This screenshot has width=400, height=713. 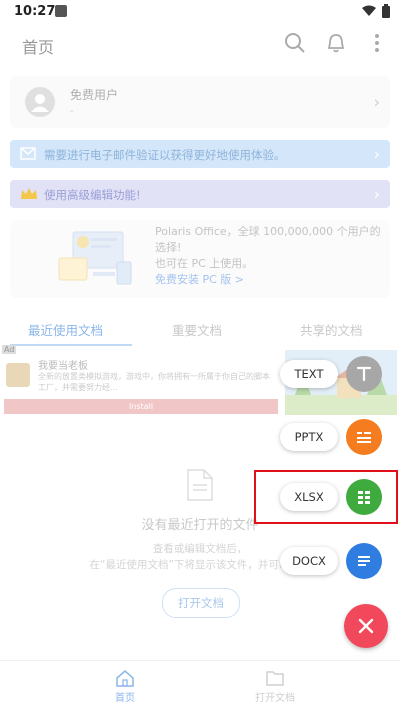 What do you see at coordinates (268, 239) in the screenshot?
I see `promo-line-1: Polaris Office，全球 100,000,000 个用户的选择!` at bounding box center [268, 239].